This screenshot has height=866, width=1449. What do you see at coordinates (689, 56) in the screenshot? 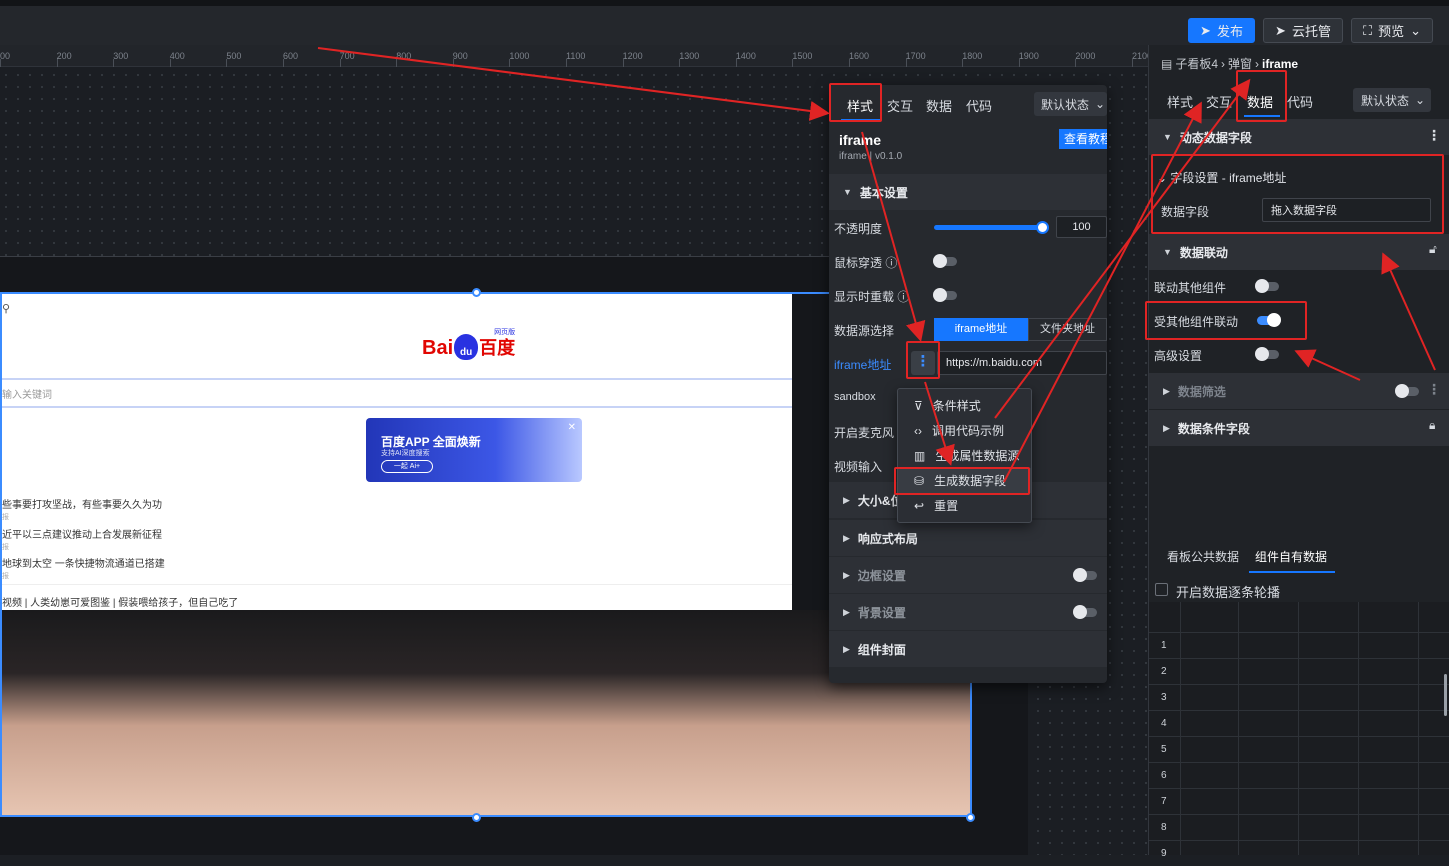
I see `ruler-tick: 1300` at bounding box center [689, 56].